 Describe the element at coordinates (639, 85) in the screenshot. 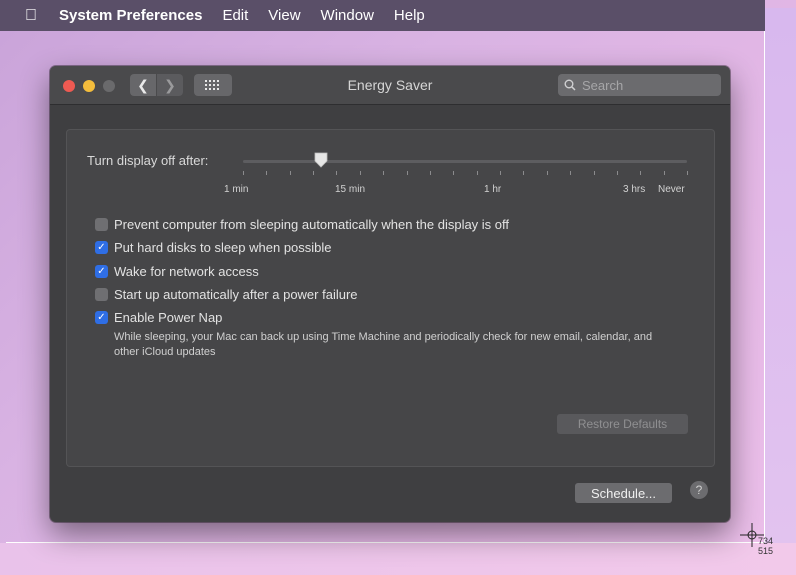

I see `search-field: Search` at that location.